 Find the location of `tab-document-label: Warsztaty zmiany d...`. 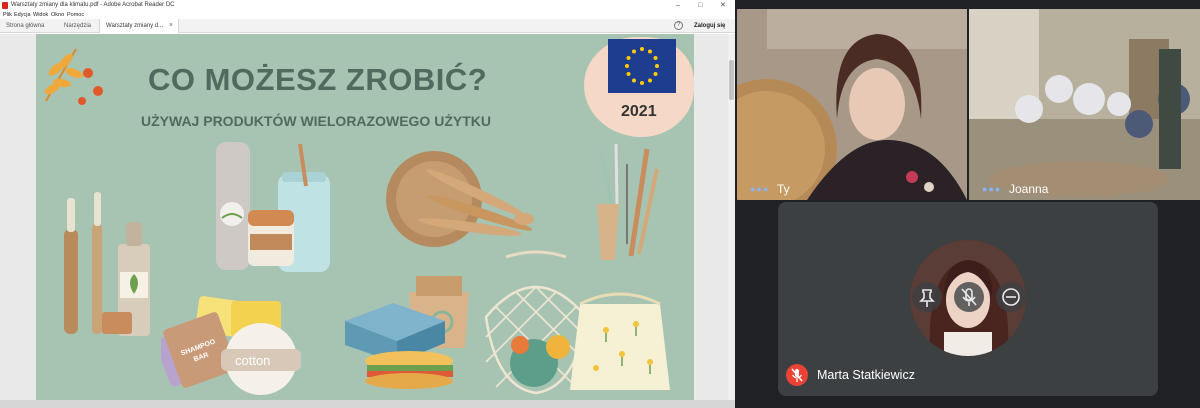

tab-document-label: Warsztaty zmiany d... is located at coordinates (135, 26).